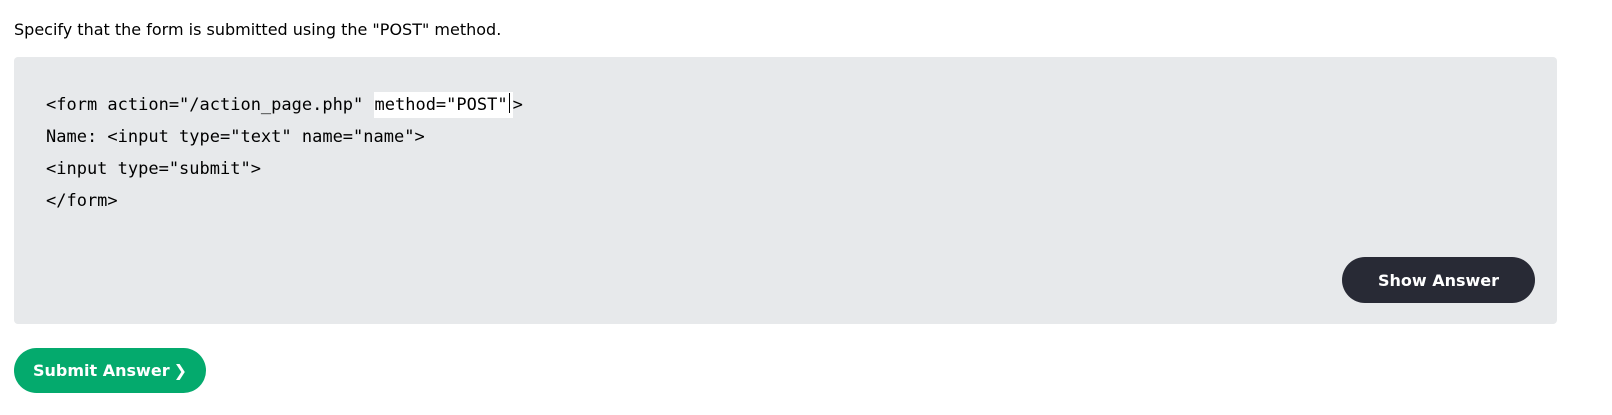 The image size is (1612, 415). Describe the element at coordinates (235, 137) in the screenshot. I see `code-line-2: Name: <input type="text" name="name">` at that location.